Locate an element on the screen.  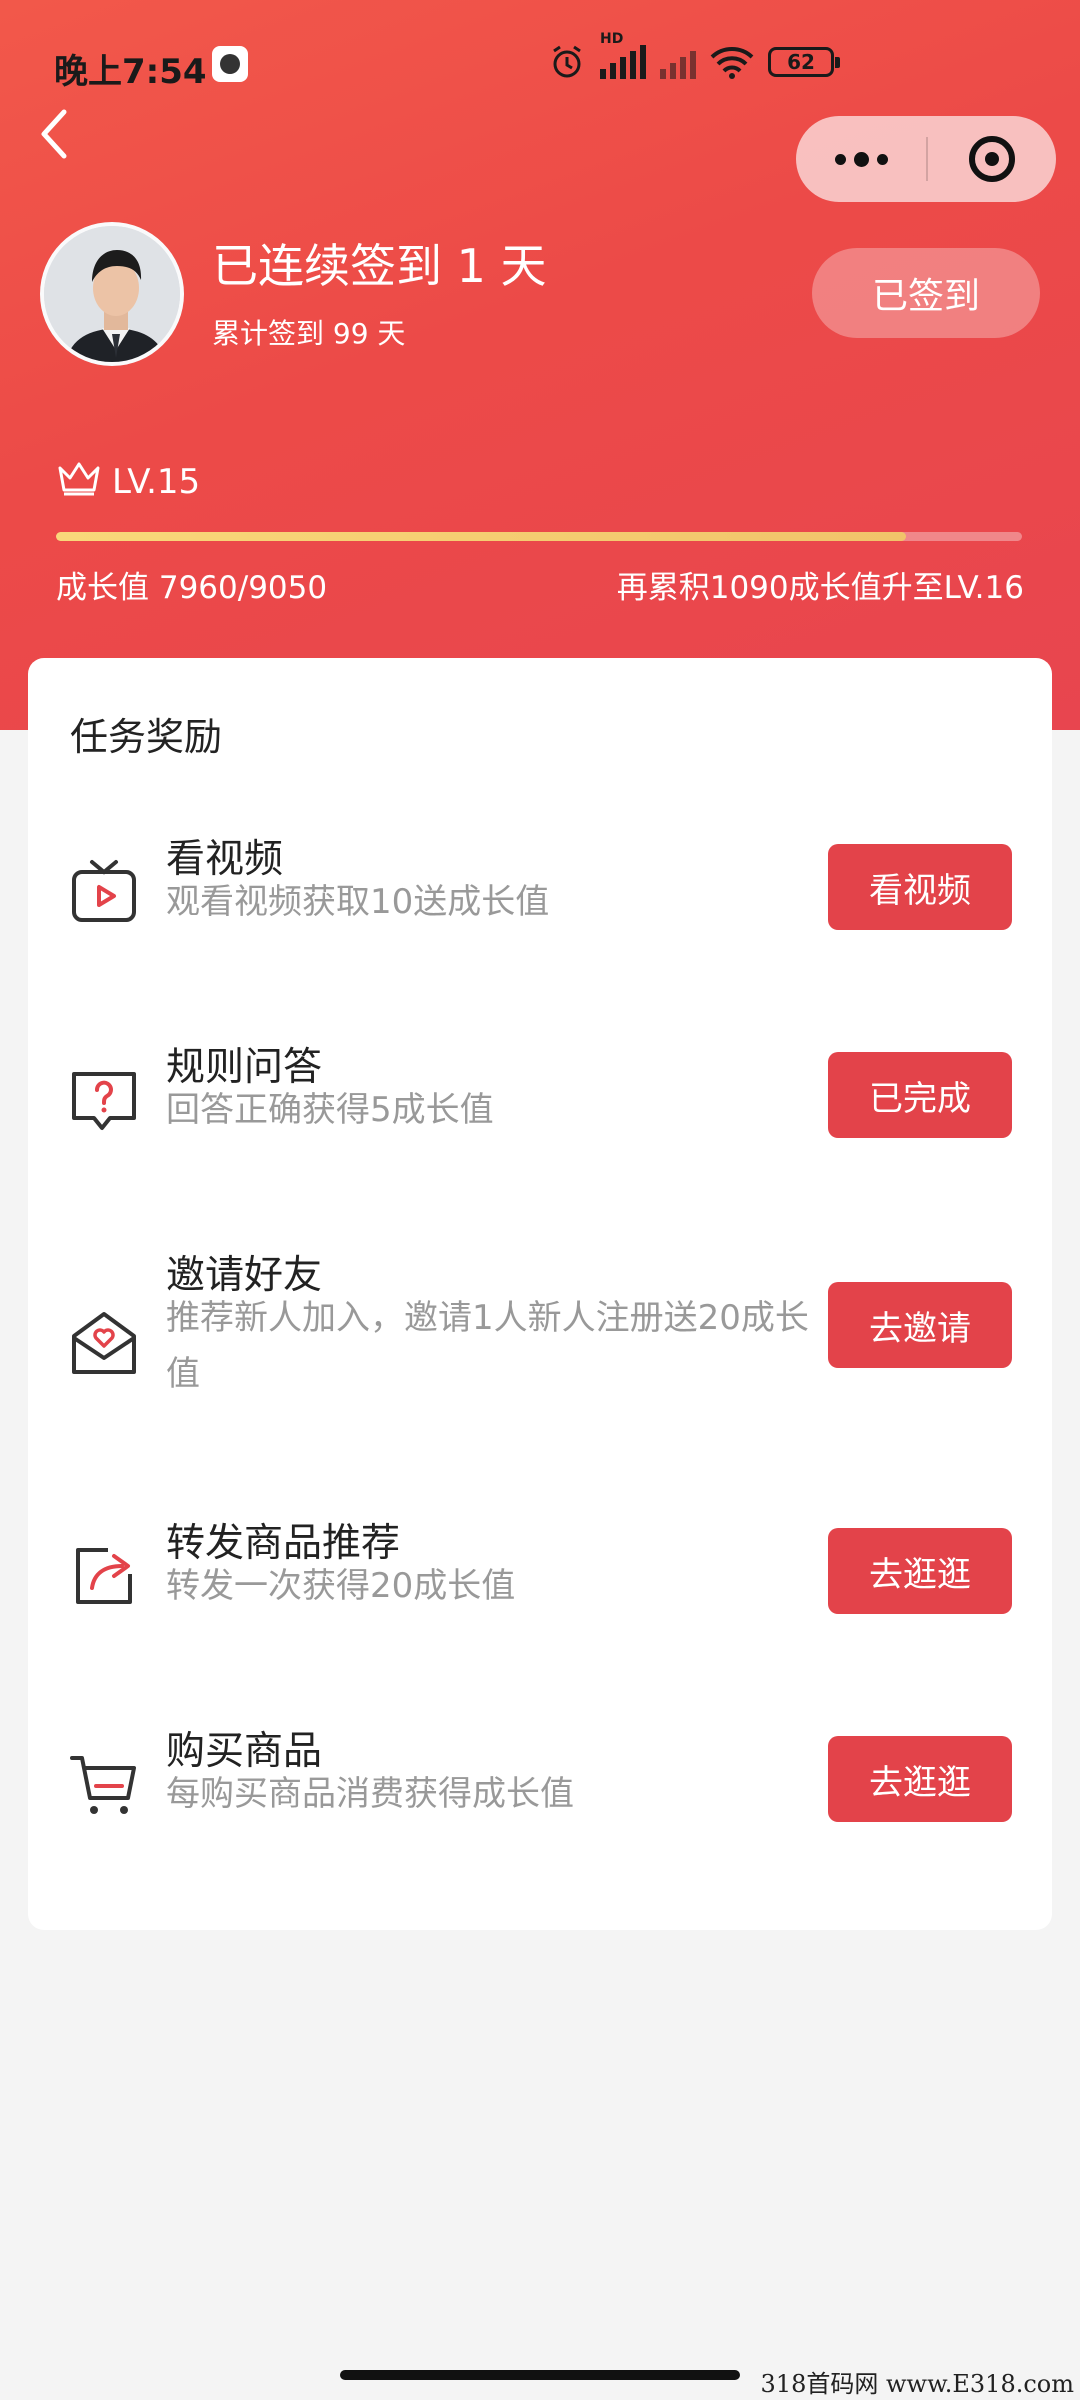
alarm-icon is located at coordinates (567, 61).